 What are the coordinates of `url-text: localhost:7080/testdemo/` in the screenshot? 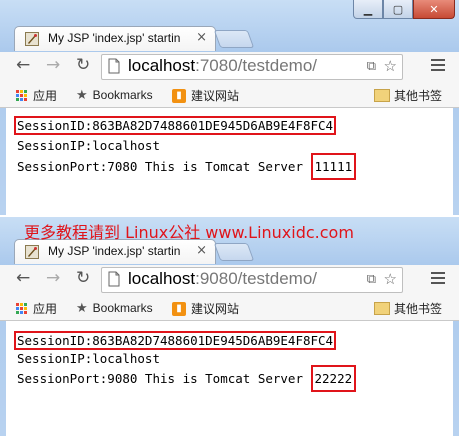 It's located at (223, 65).